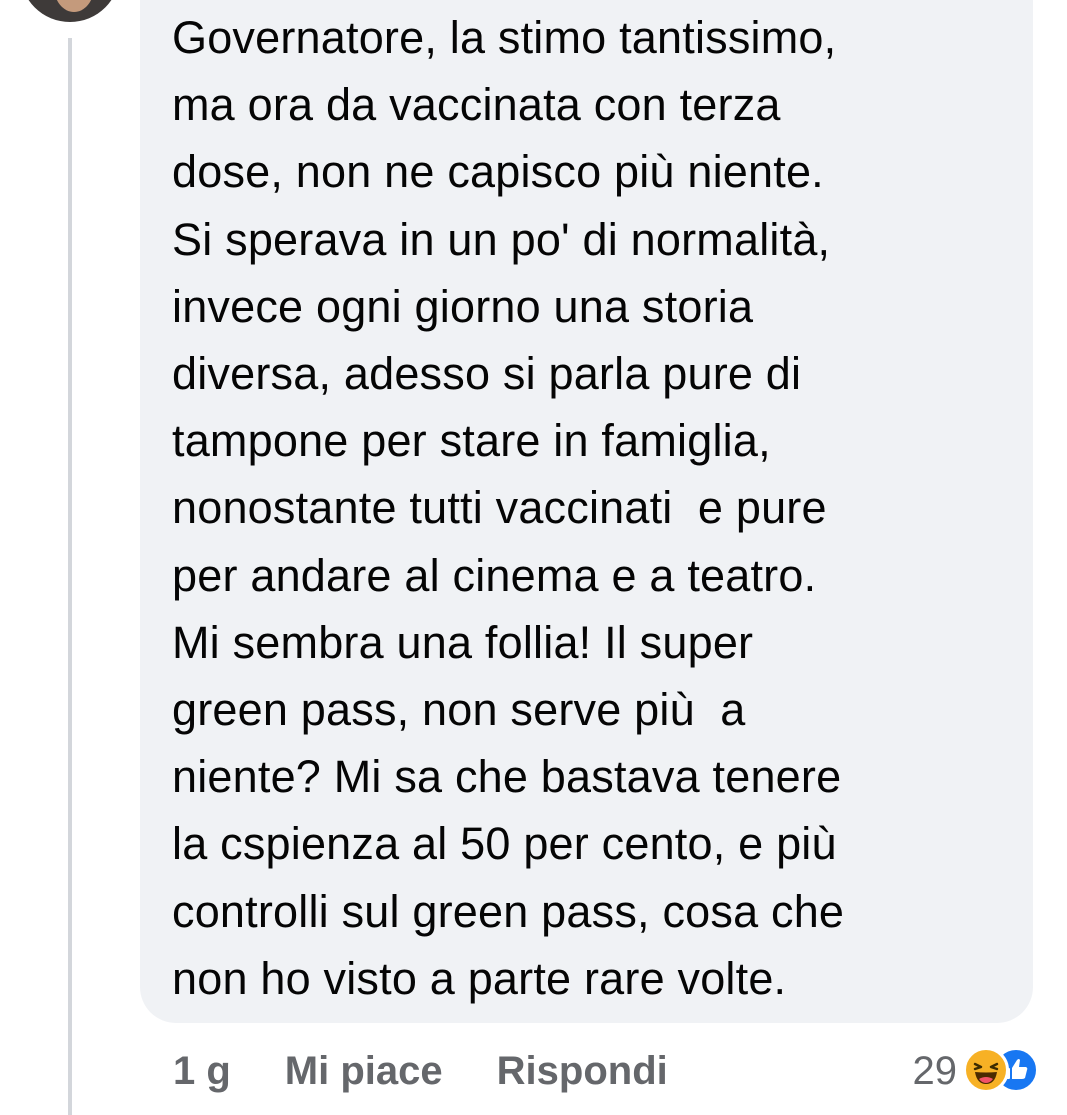  I want to click on reactions-summary: 29, so click(975, 1071).